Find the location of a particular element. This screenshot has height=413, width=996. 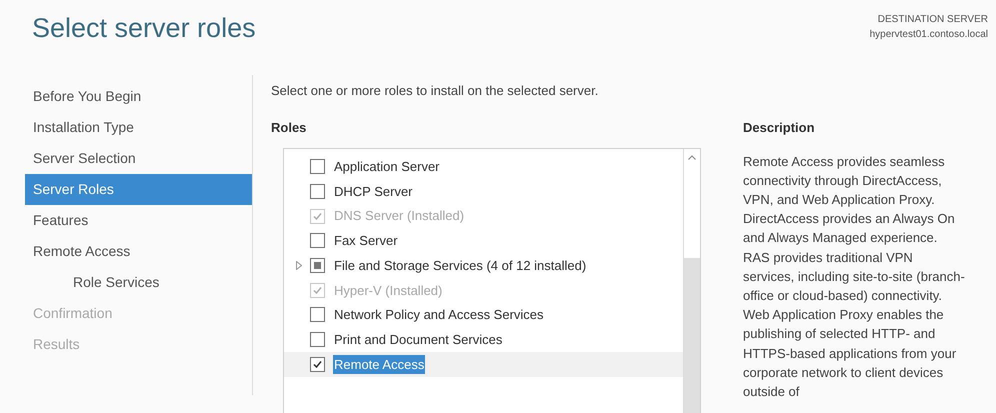

nav-item: Server Selection is located at coordinates (138, 158).